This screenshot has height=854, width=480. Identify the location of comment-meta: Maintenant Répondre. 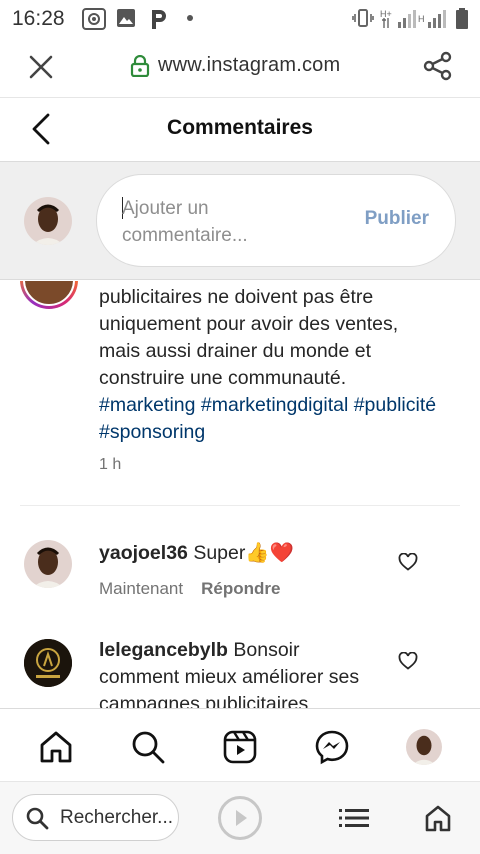
(189, 589).